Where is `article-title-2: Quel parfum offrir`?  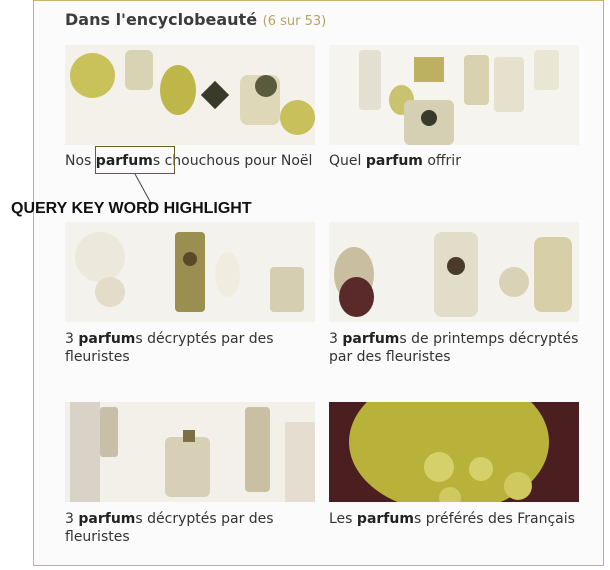 article-title-2: Quel parfum offrir is located at coordinates (454, 161).